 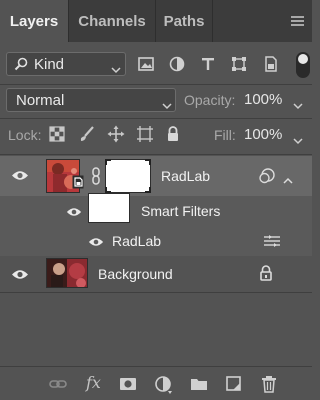 What do you see at coordinates (208, 64) in the screenshot?
I see `type-filter-icon` at bounding box center [208, 64].